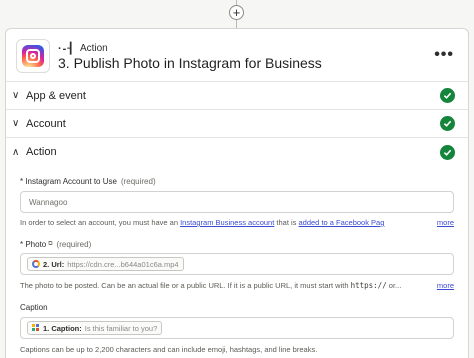 The width and height of the screenshot is (474, 358). I want to click on step-type: ·-┨ Action, so click(83, 48).